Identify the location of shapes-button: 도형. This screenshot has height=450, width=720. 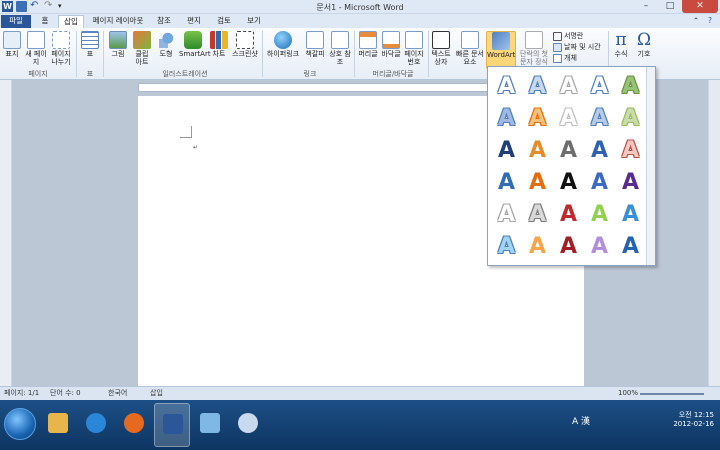
(166, 44).